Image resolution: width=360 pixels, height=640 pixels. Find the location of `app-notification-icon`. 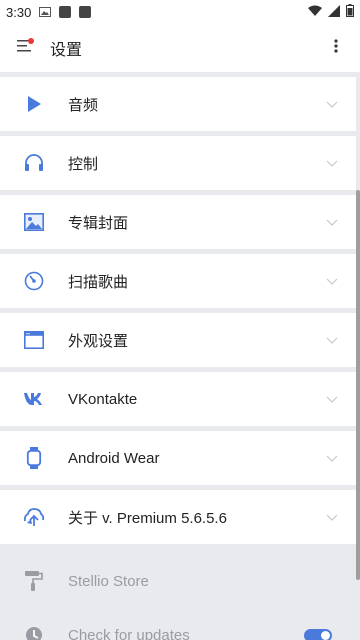

app-notification-icon is located at coordinates (65, 12).